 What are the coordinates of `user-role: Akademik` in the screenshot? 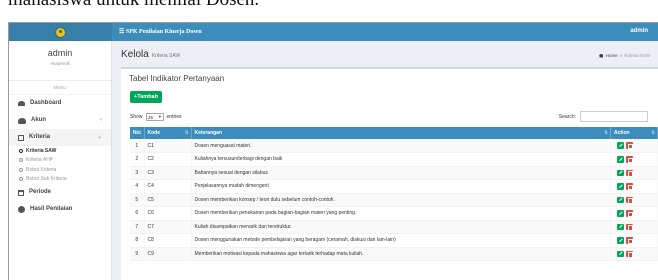 It's located at (60, 63).